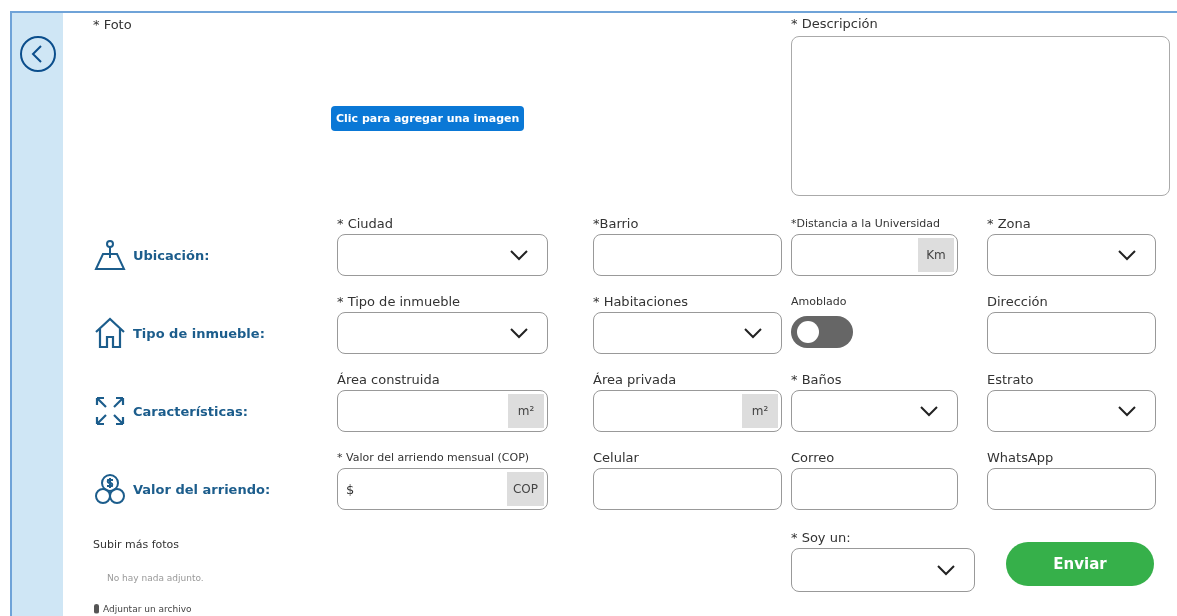 The image size is (1177, 616). I want to click on input-field: Km, so click(874, 255).